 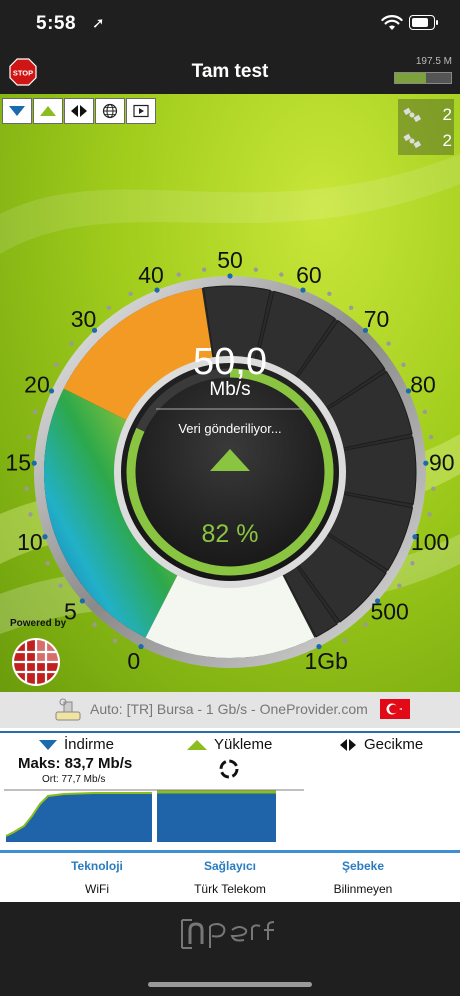 What do you see at coordinates (230, 362) in the screenshot?
I see `speed-value: 50,0` at bounding box center [230, 362].